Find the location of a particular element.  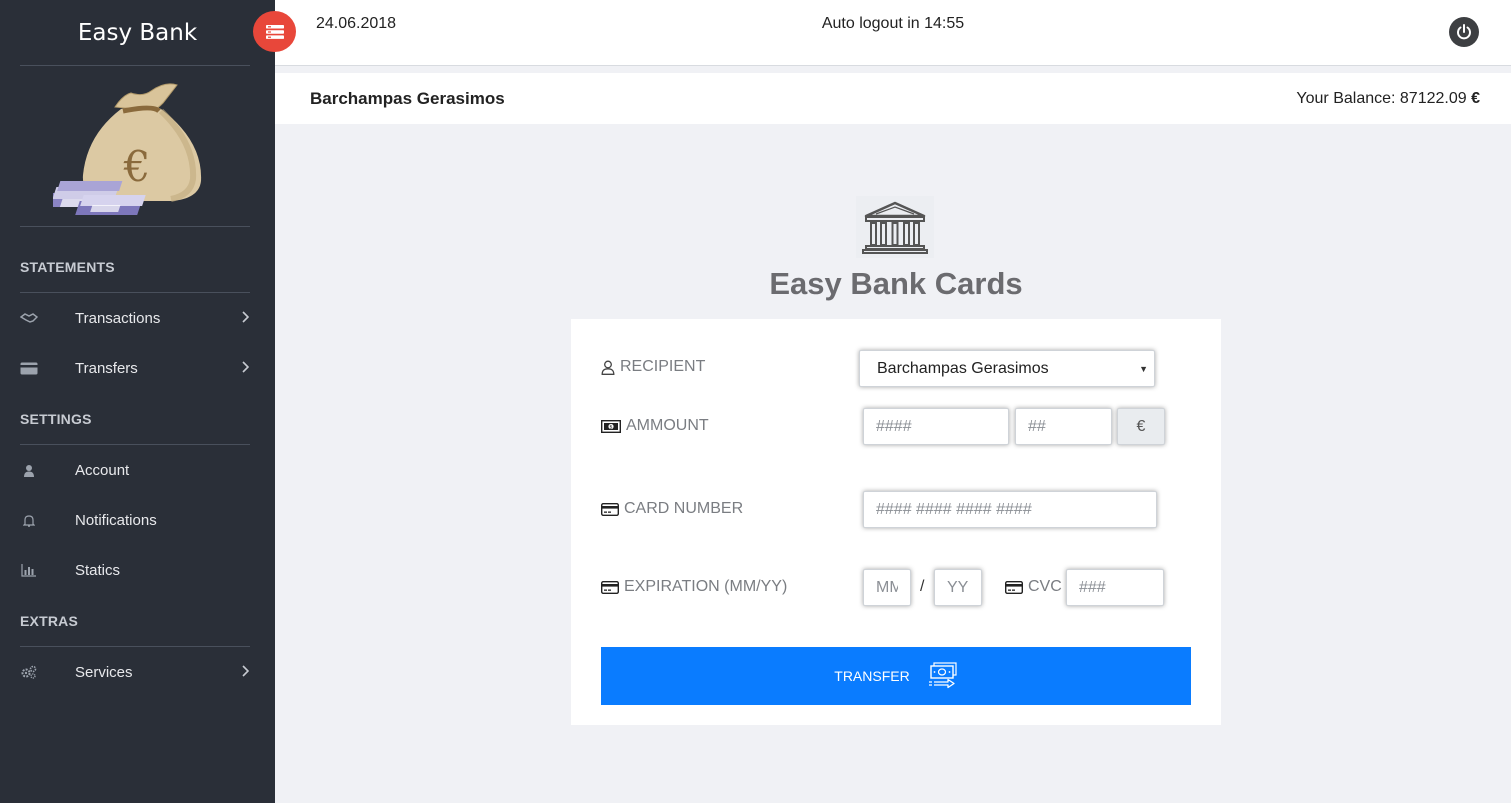

section-title-statements: STATEMENTS is located at coordinates (67, 267).